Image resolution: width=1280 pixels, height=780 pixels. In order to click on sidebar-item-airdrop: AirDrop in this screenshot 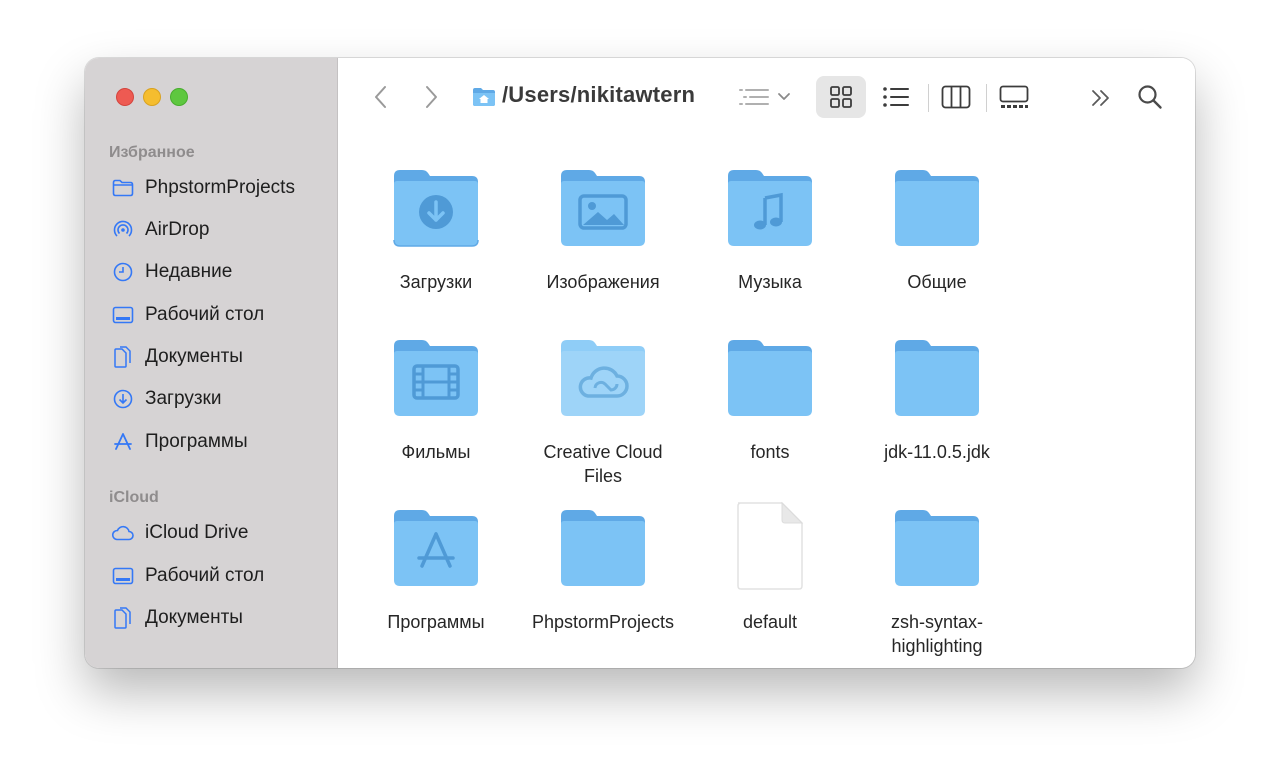, I will do `click(160, 230)`.